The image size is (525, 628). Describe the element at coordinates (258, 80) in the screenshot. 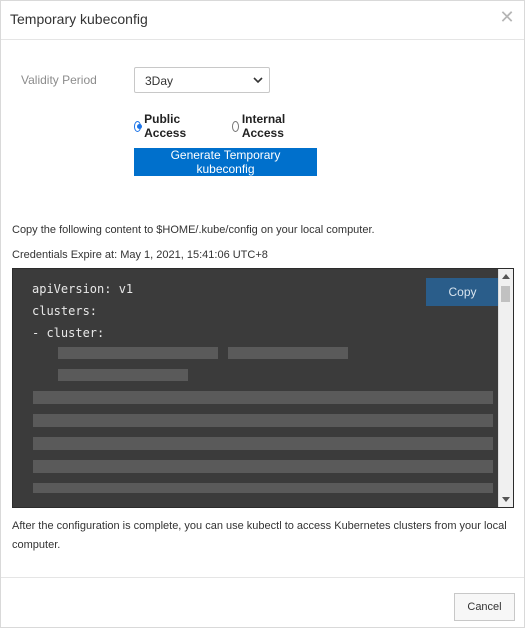

I see `chevron-down-icon` at that location.